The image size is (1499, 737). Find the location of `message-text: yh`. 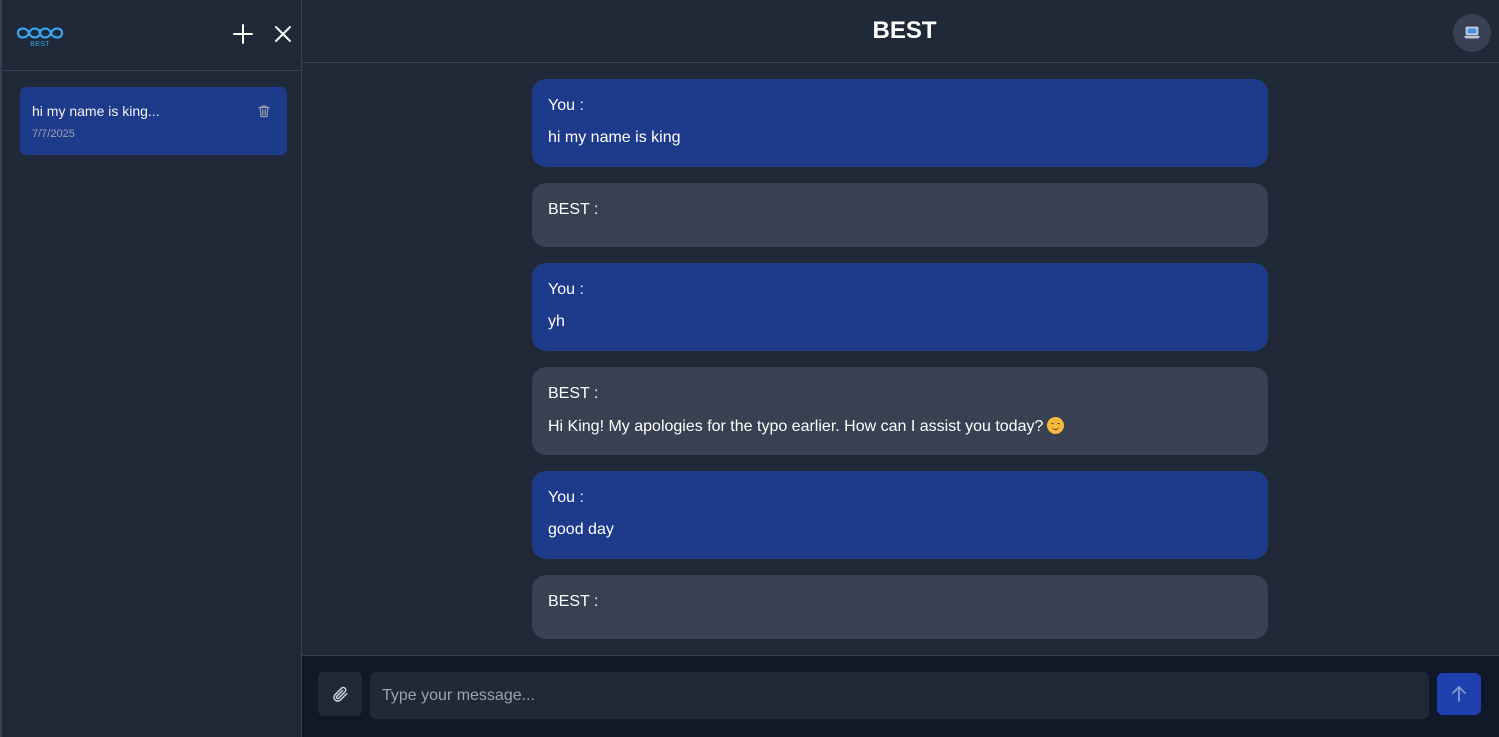

message-text: yh is located at coordinates (556, 321).